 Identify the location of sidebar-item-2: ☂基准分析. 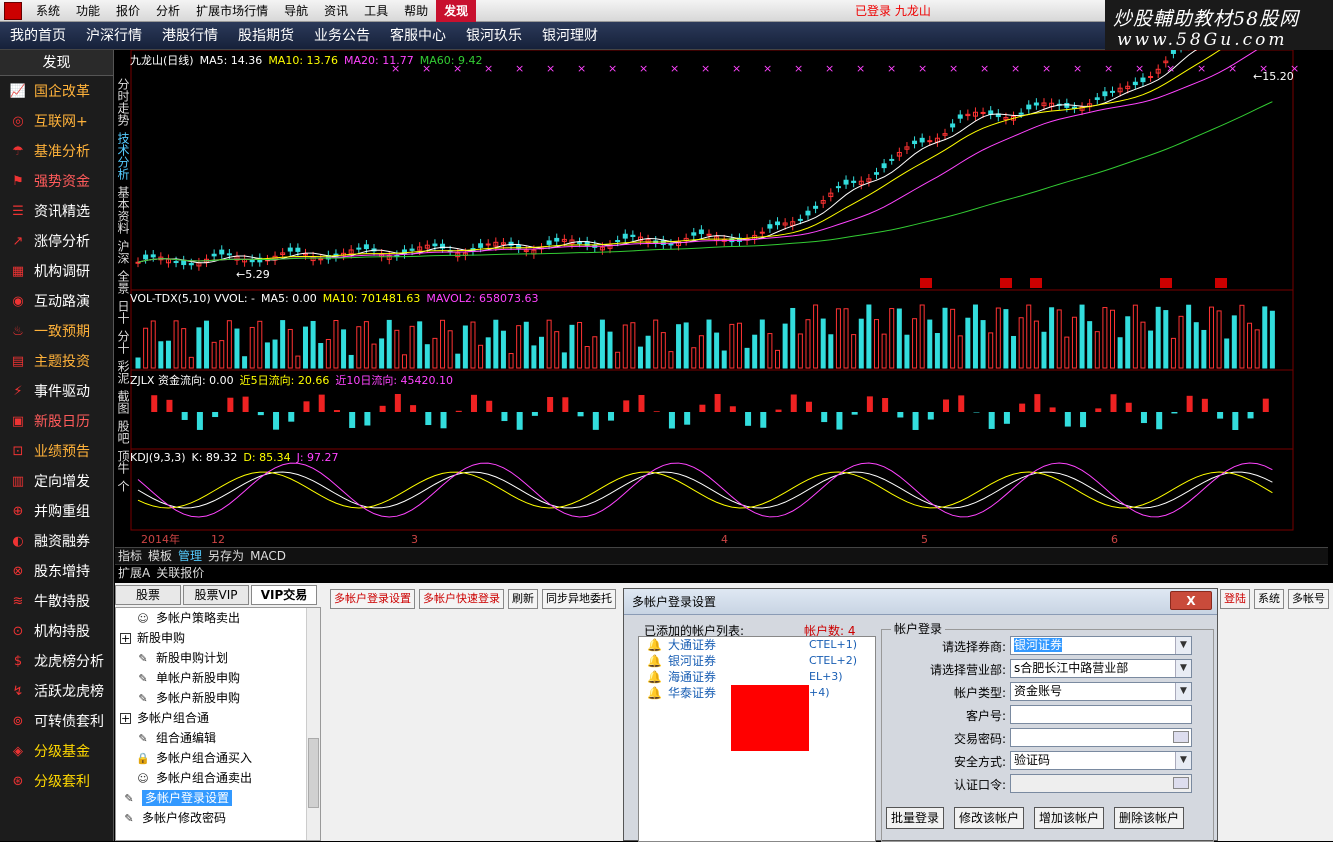
(56, 151).